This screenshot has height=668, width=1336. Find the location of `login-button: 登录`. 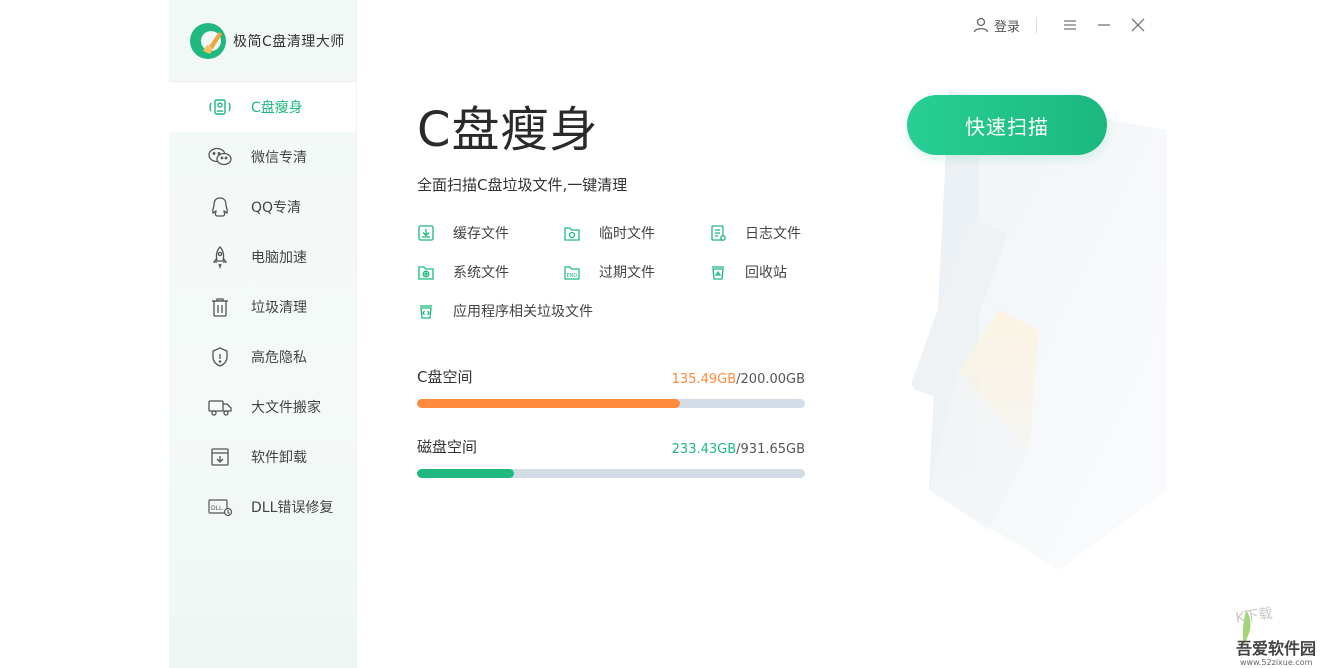

login-button: 登录 is located at coordinates (996, 25).